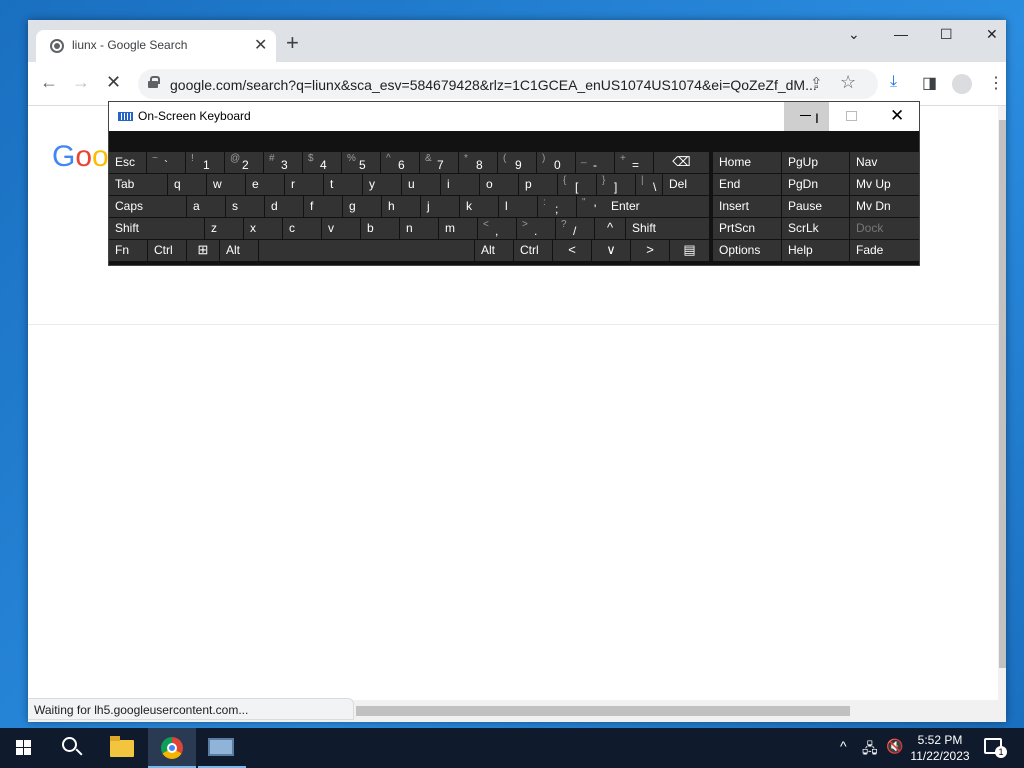 This screenshot has width=1024, height=768. Describe the element at coordinates (147, 206) in the screenshot. I see `key-caps-row3-0: Caps` at that location.